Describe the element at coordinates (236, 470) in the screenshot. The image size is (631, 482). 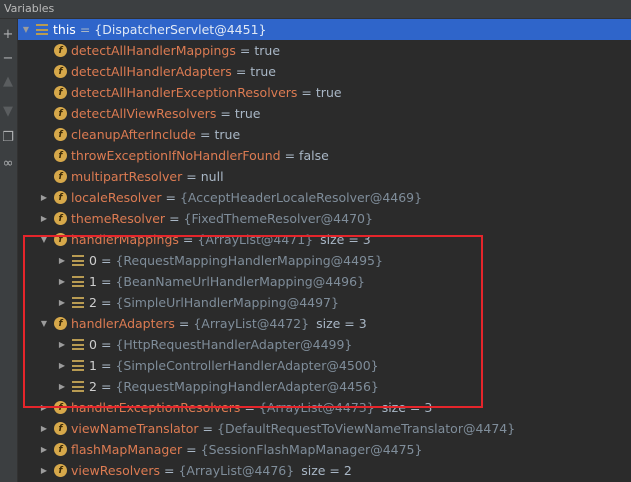
I see `variable-value: {ArrayList@4476}` at that location.